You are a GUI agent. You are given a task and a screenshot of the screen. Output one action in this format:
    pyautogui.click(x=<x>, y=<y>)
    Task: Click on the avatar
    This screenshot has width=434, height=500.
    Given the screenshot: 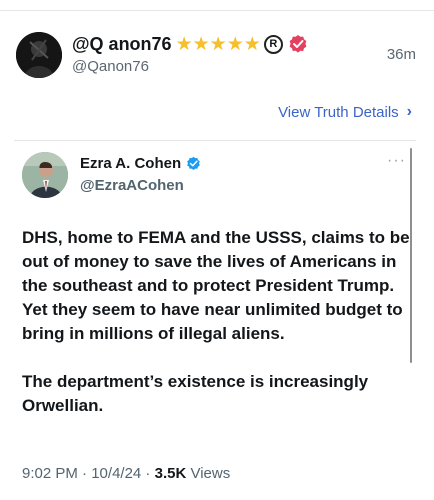 What is the action you would take?
    pyautogui.click(x=39, y=55)
    